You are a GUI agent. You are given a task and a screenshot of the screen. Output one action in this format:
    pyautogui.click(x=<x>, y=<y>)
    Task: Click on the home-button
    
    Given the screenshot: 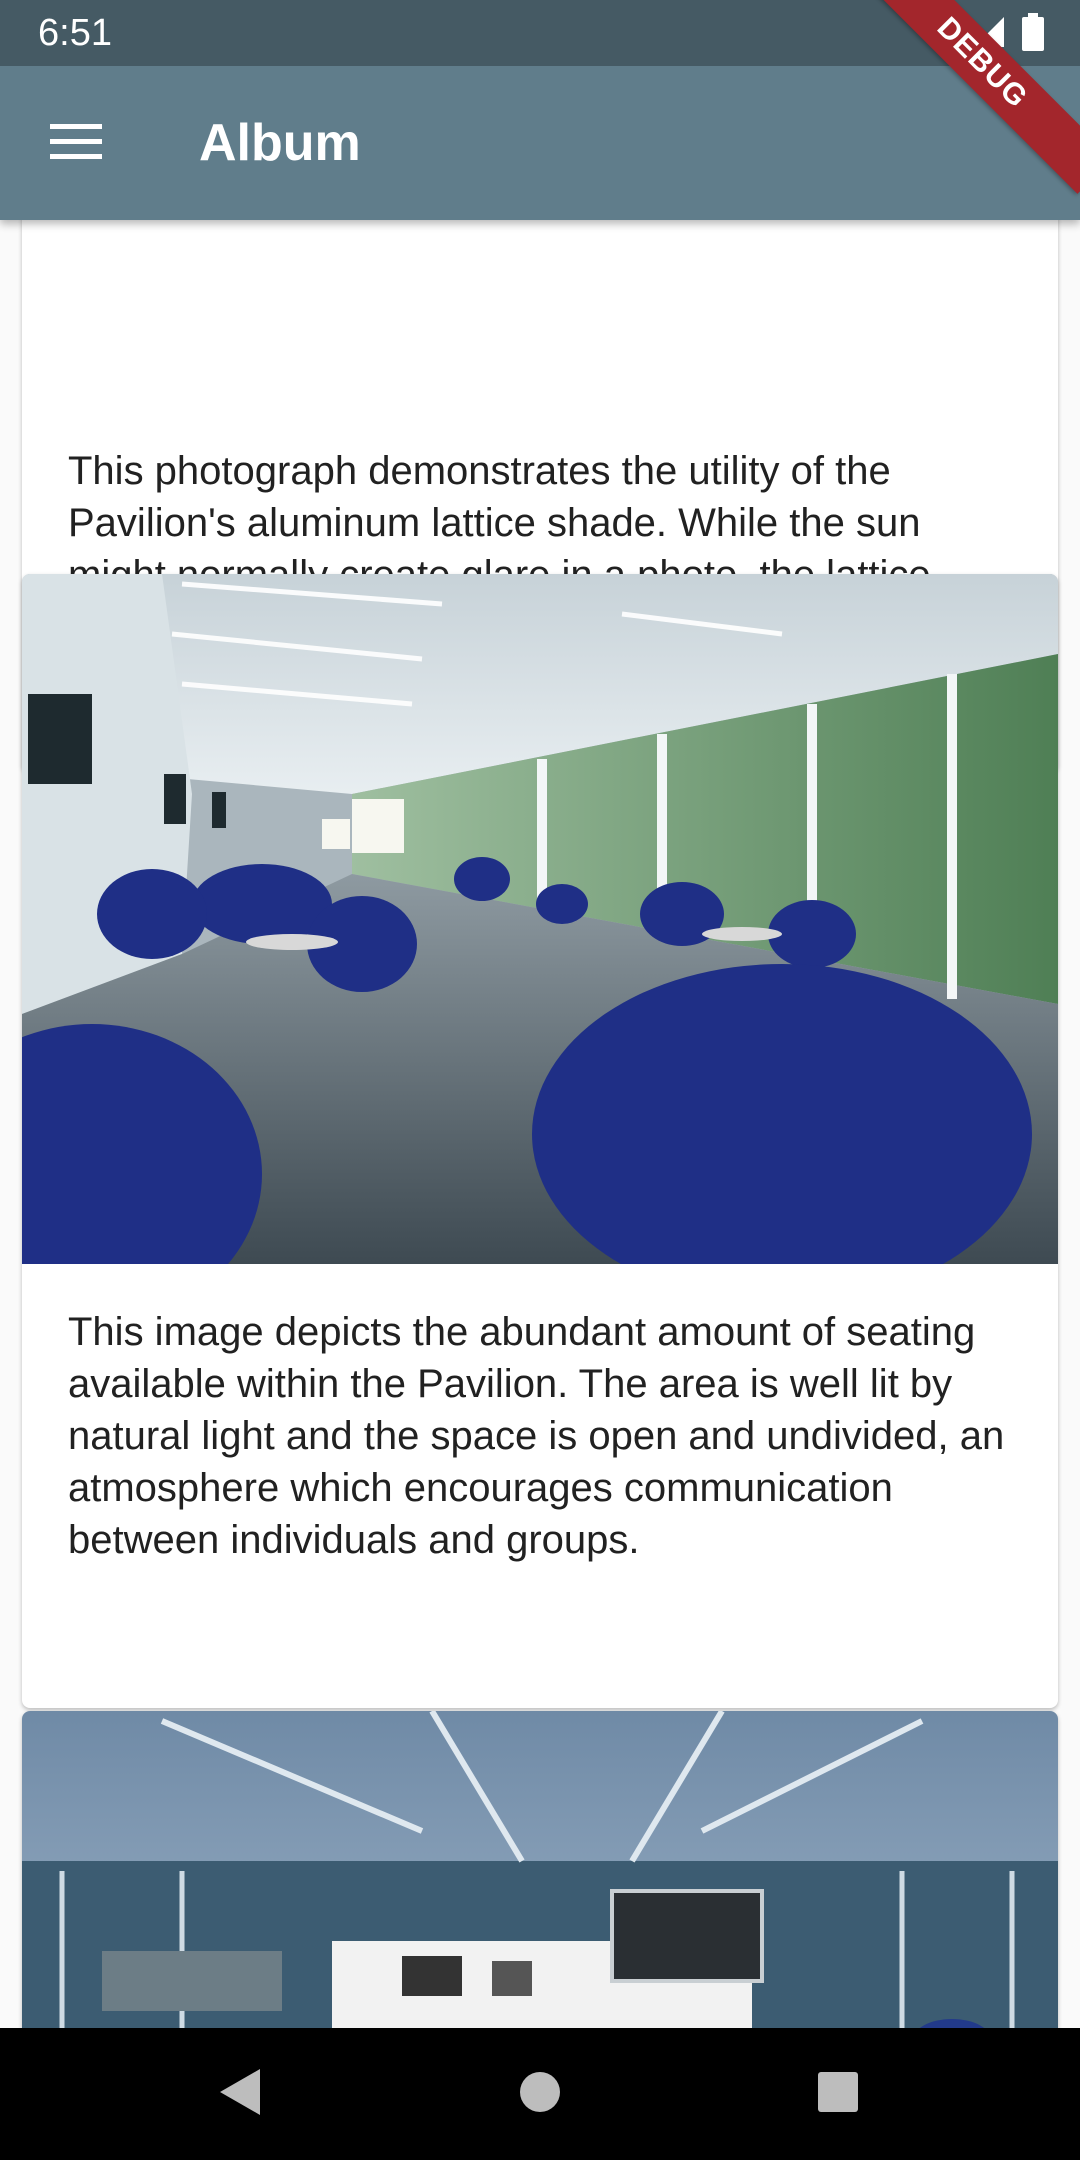 What is the action you would take?
    pyautogui.click(x=540, y=2094)
    